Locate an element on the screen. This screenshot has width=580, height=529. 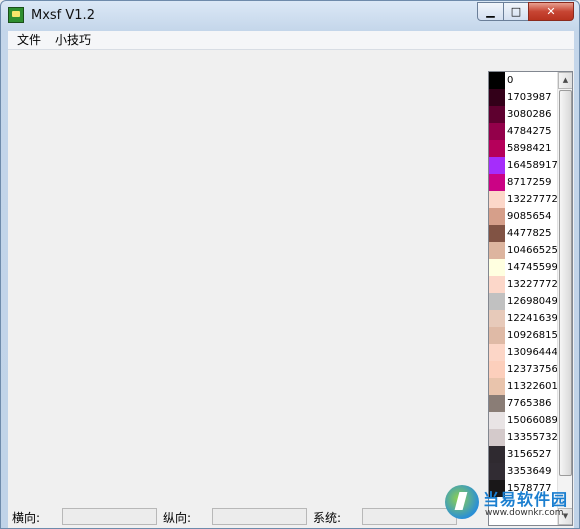
palette-scrollbar: ▲ ▼ is located at coordinates (564, 298).